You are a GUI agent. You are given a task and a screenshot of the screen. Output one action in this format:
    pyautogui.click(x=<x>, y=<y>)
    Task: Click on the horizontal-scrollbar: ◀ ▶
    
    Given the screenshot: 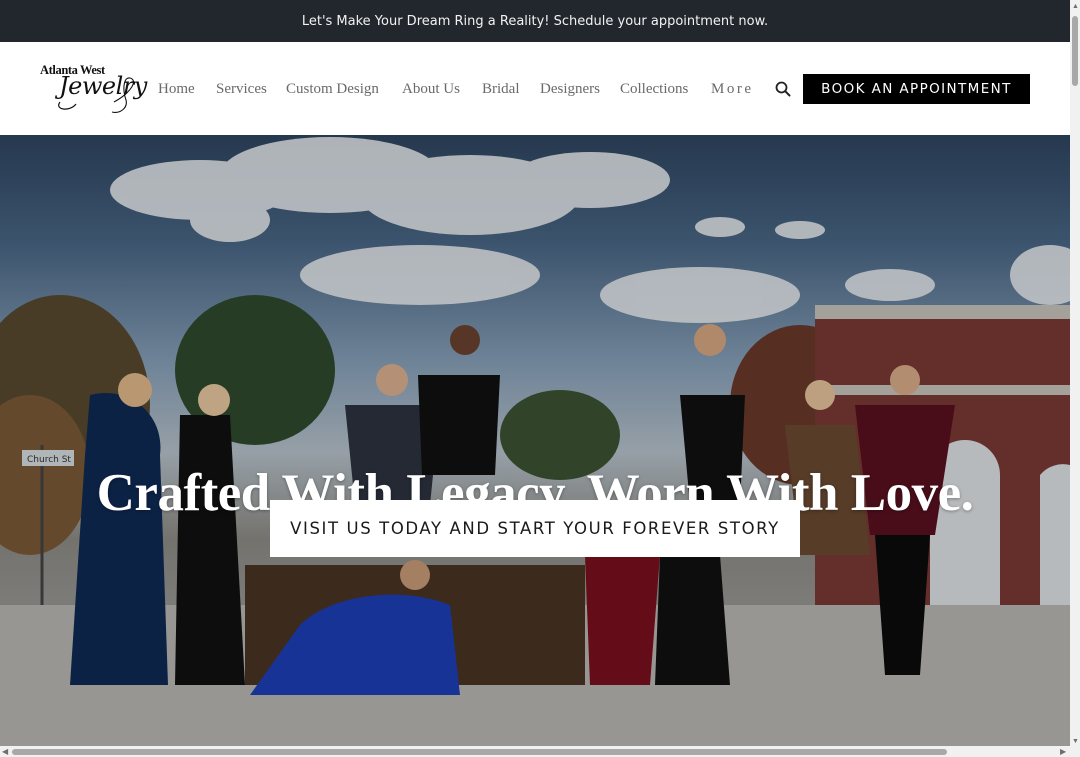 What is the action you would take?
    pyautogui.click(x=535, y=751)
    